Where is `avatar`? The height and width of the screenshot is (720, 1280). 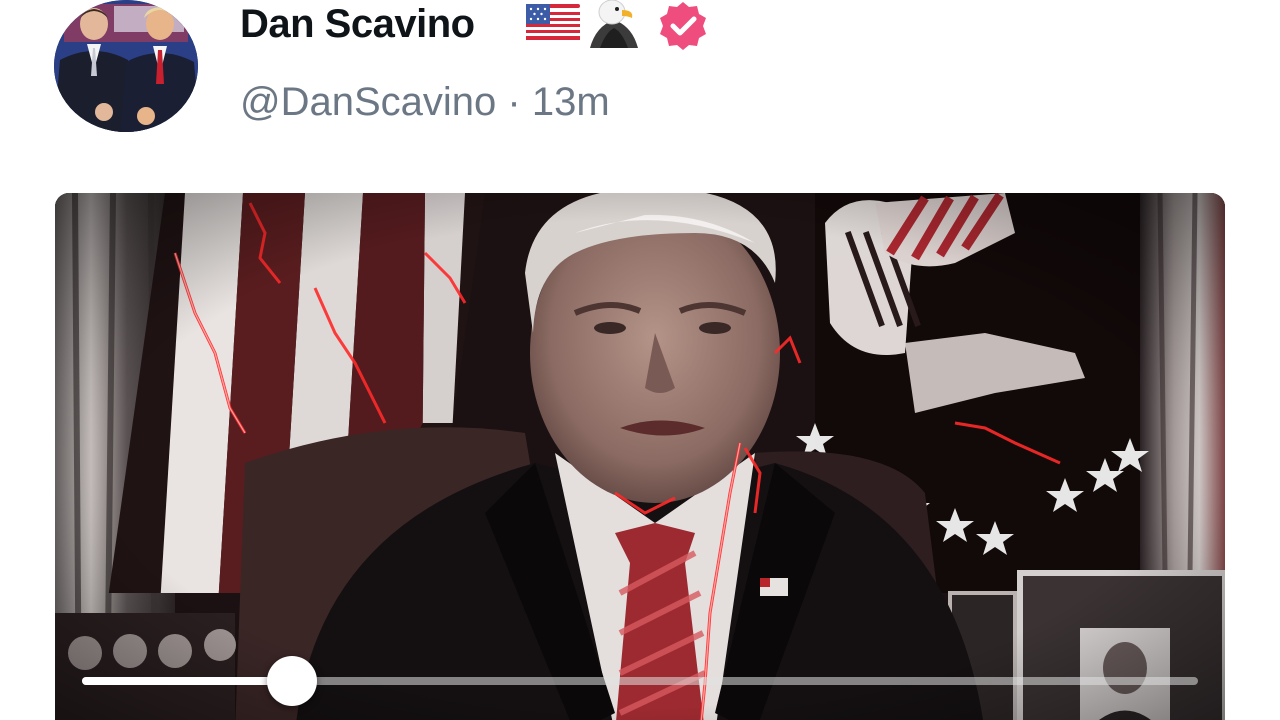 avatar is located at coordinates (126, 66).